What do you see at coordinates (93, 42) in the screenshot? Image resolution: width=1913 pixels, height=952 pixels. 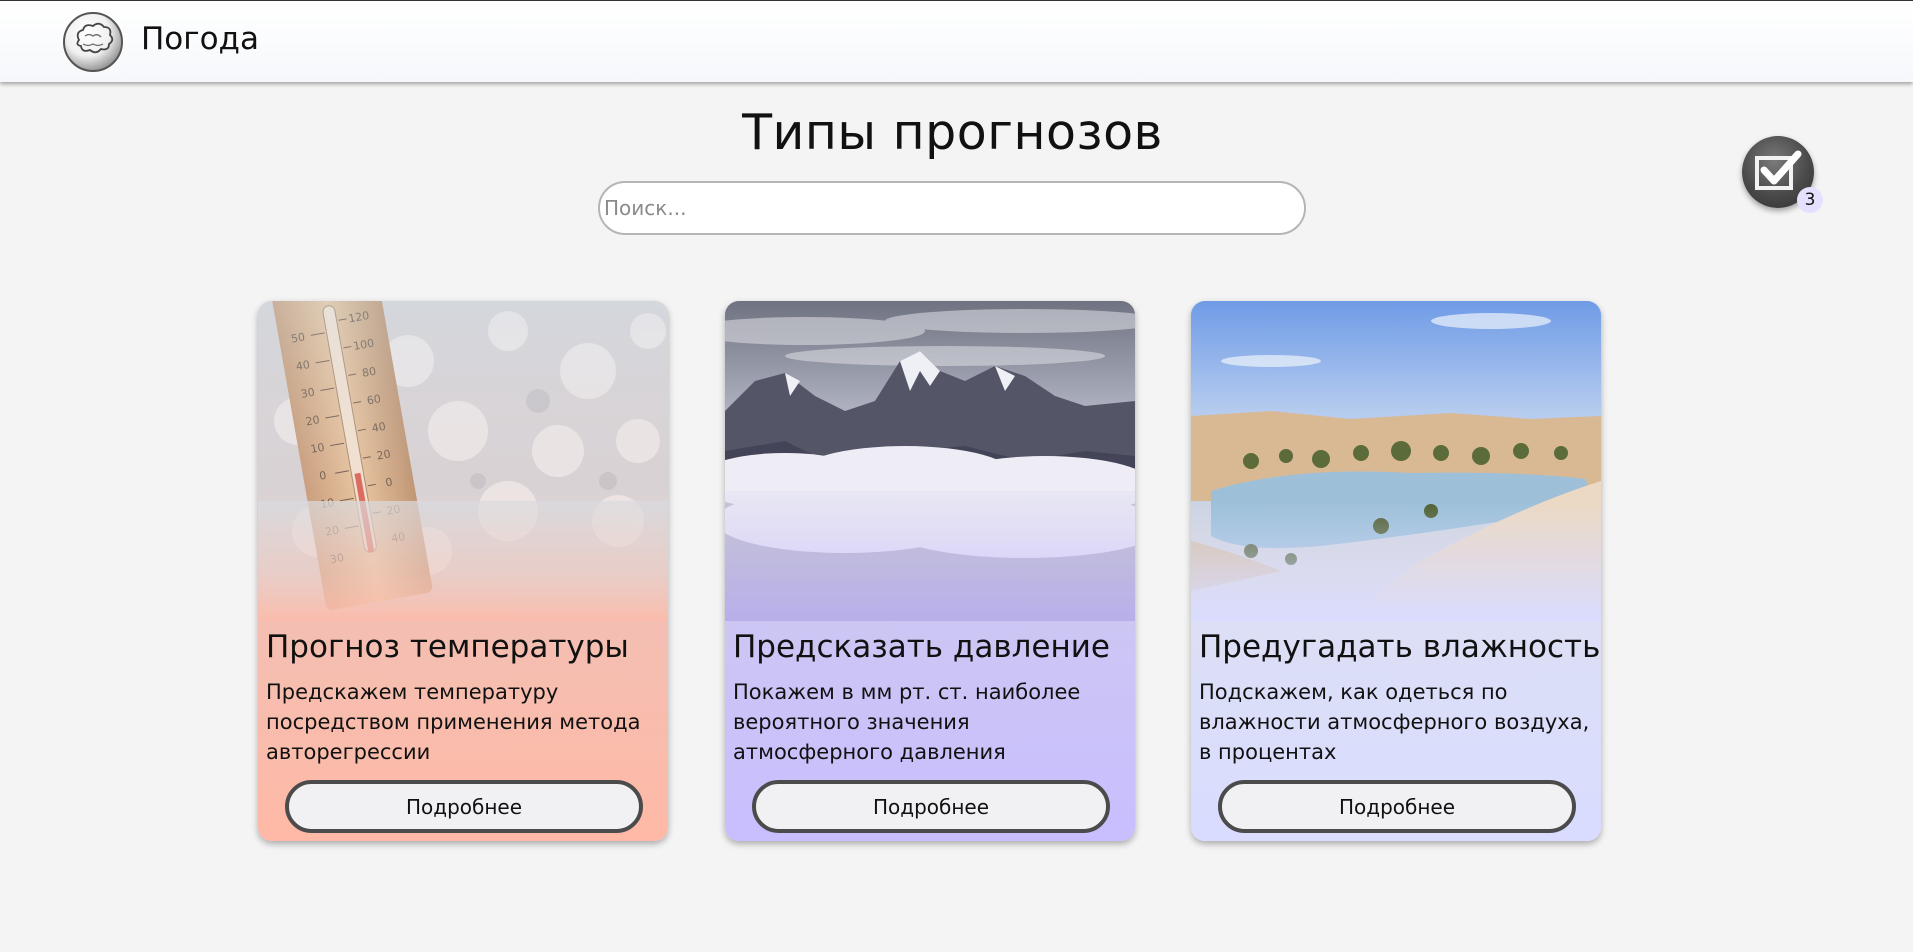 I see `weather-logo-icon` at bounding box center [93, 42].